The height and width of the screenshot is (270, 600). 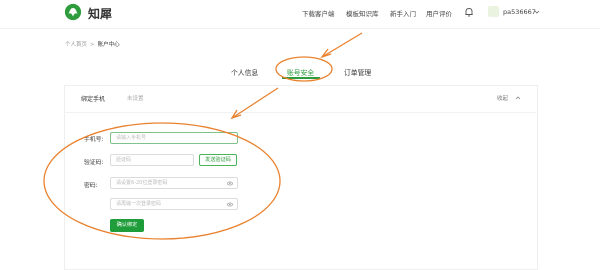 I want to click on logo-leaf-icon, so click(x=73, y=12).